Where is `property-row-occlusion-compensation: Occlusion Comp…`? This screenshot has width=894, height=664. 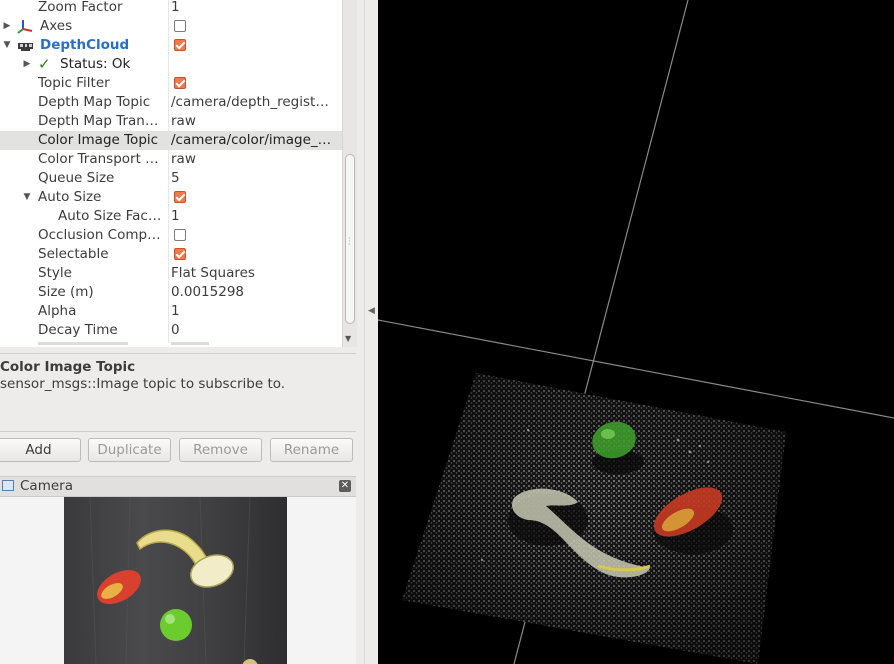
property-row-occlusion-compensation: Occlusion Comp… is located at coordinates (171, 235).